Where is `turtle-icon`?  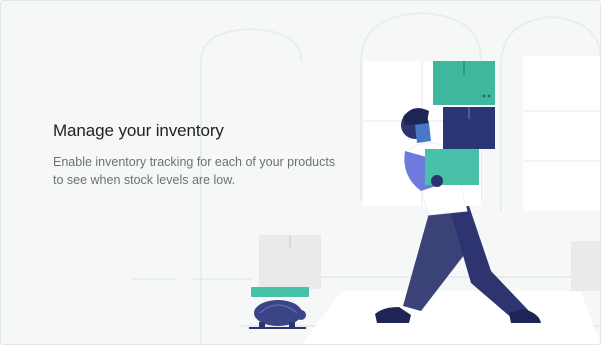 turtle-icon is located at coordinates (279, 308).